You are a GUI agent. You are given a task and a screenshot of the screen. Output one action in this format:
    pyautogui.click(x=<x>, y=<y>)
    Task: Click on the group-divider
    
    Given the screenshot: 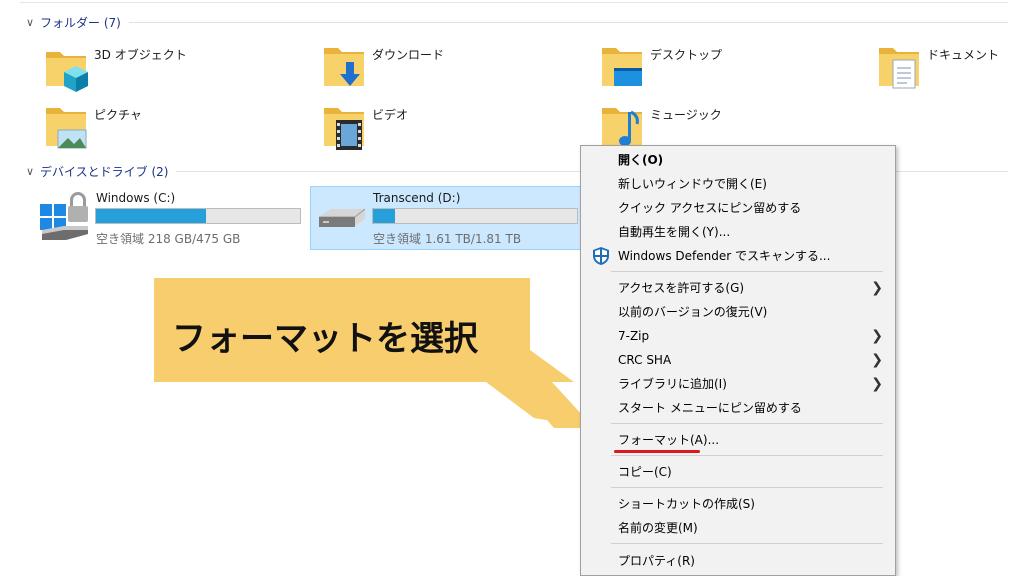 What is the action you would take?
    pyautogui.click(x=568, y=22)
    